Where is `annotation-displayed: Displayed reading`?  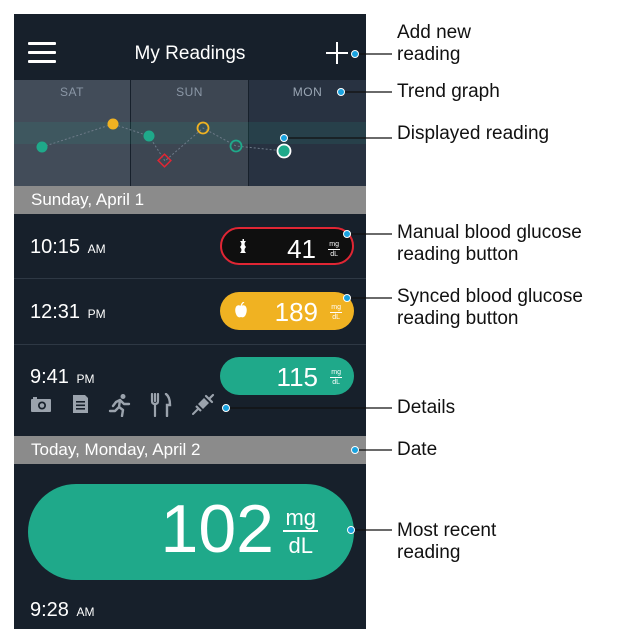 annotation-displayed: Displayed reading is located at coordinates (473, 133).